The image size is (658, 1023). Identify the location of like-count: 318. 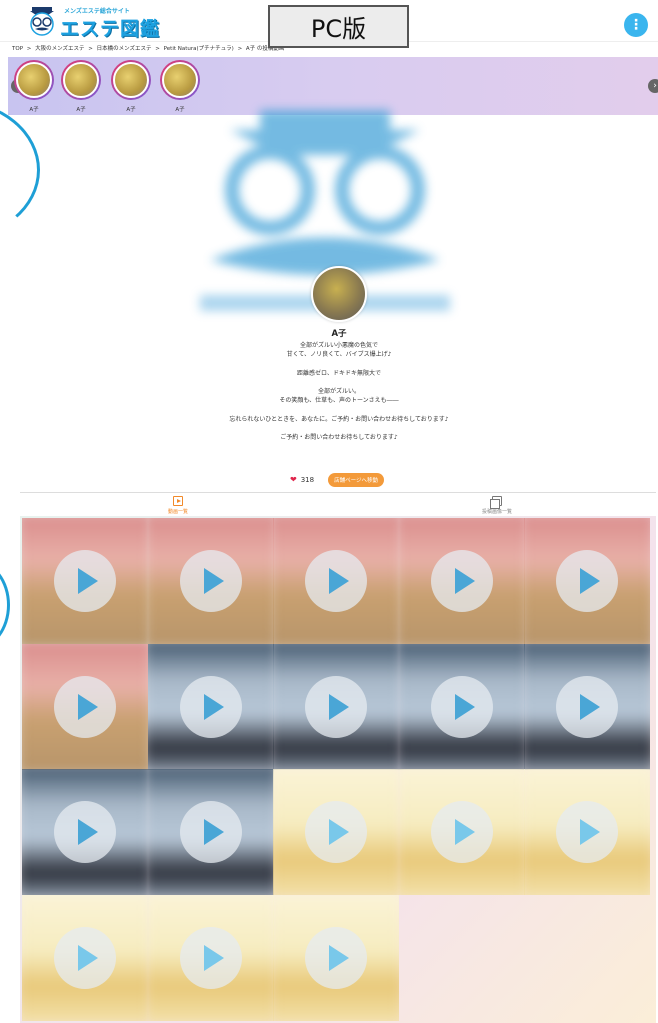
(307, 480).